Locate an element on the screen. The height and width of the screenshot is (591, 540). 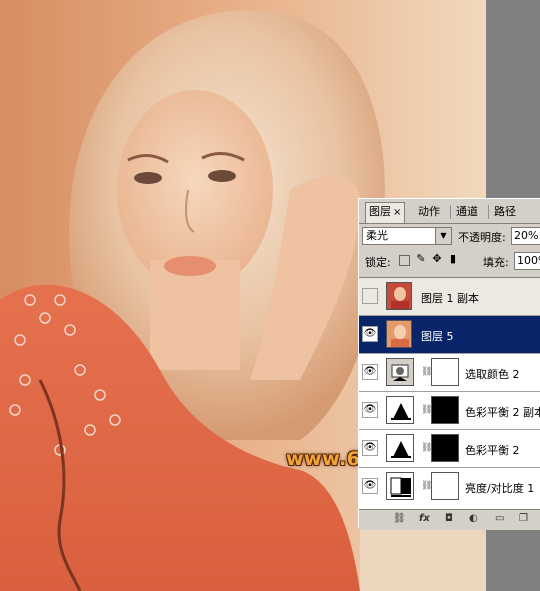
tab-layers-label: 图层 is located at coordinates (380, 211).